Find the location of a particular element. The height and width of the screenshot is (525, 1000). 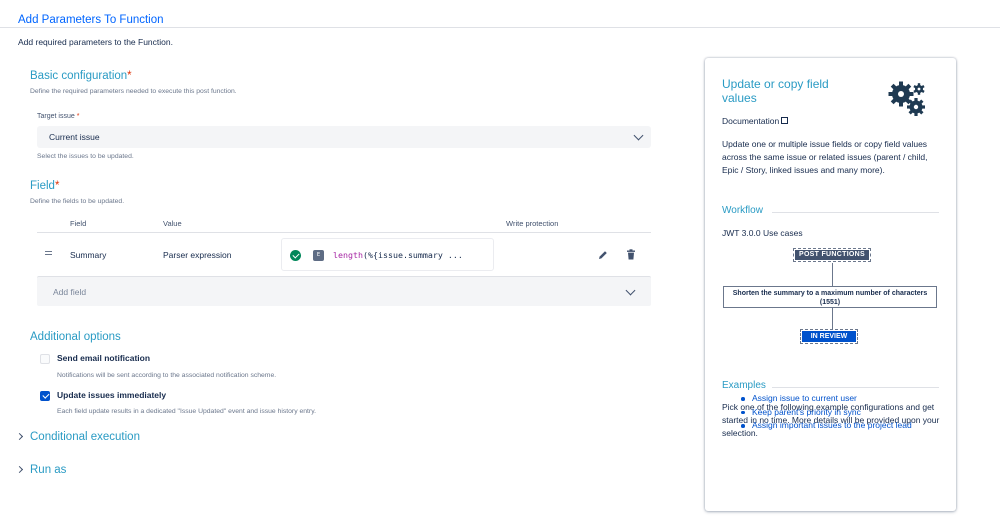

example-link: Assign issue to current user is located at coordinates (826, 399).